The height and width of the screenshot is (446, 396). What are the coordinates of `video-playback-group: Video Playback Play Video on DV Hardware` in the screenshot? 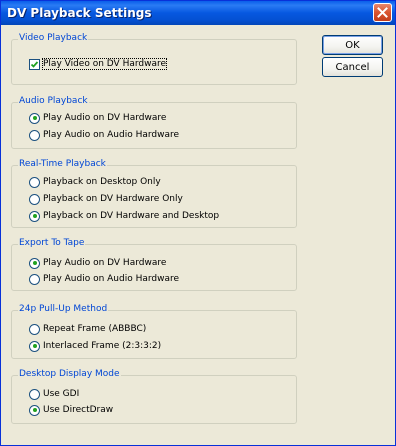 It's located at (154, 59).